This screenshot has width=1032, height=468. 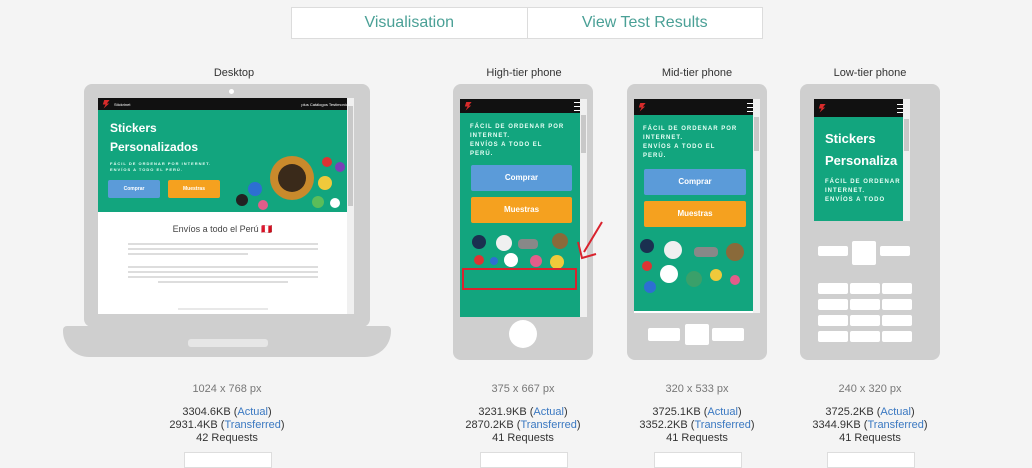 What do you see at coordinates (226, 104) in the screenshot?
I see `site-nav: Stickrinet plus Catálogos Testimonios` at bounding box center [226, 104].